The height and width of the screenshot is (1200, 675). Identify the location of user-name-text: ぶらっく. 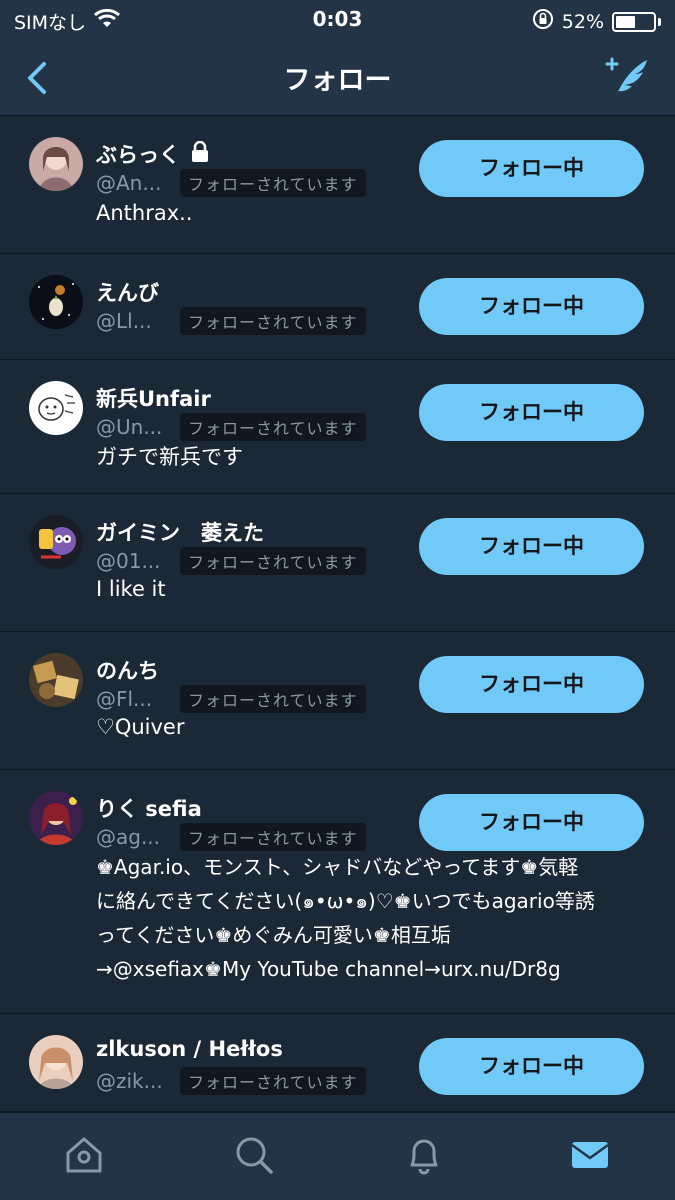
(138, 155).